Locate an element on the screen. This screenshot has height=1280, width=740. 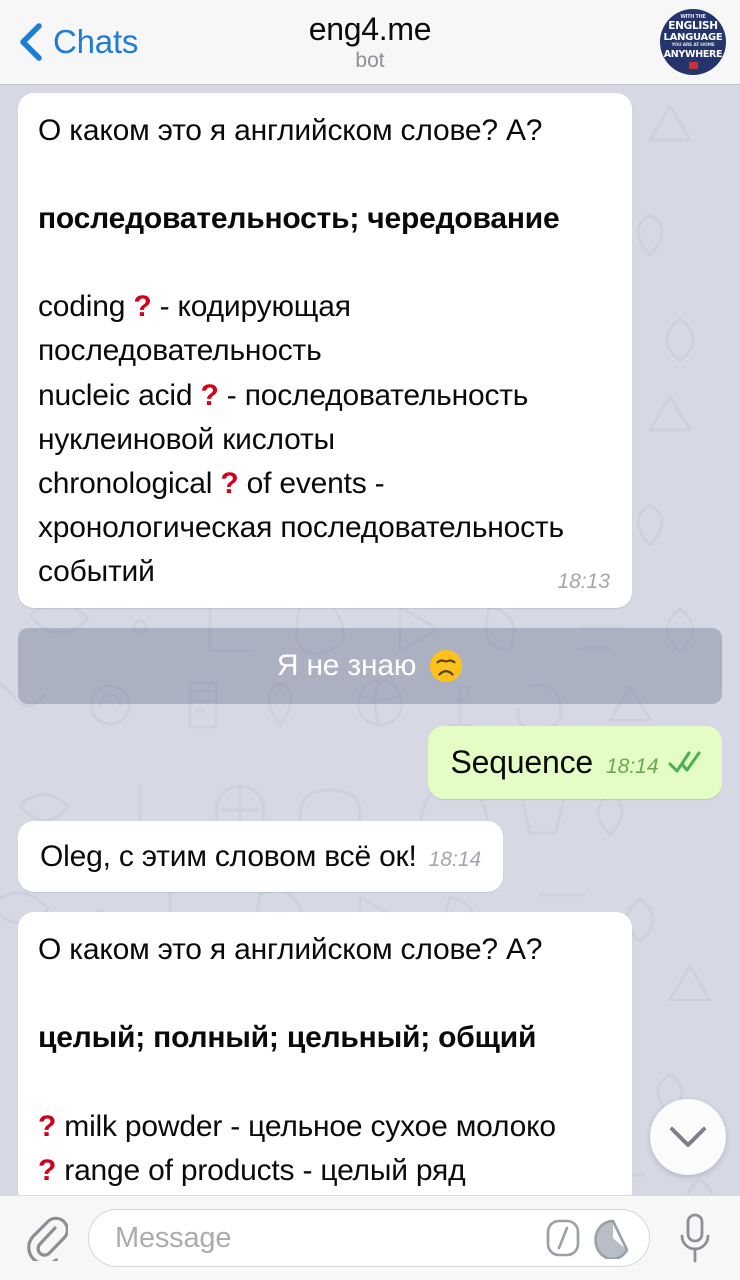
message-input-bar: Message is located at coordinates (370, 1237).